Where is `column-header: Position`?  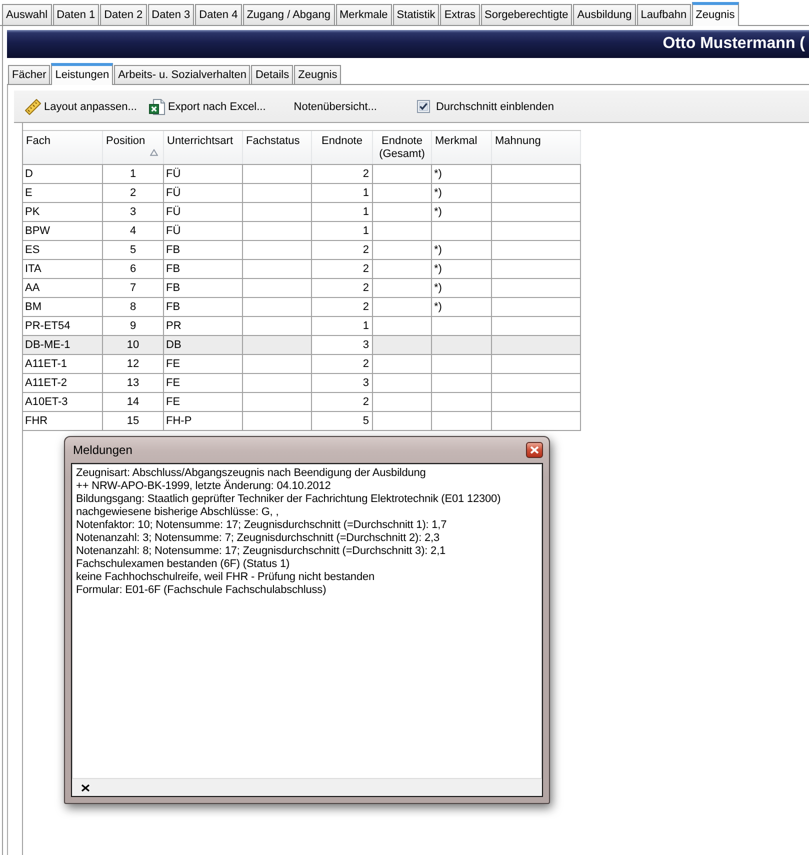 column-header: Position is located at coordinates (133, 147).